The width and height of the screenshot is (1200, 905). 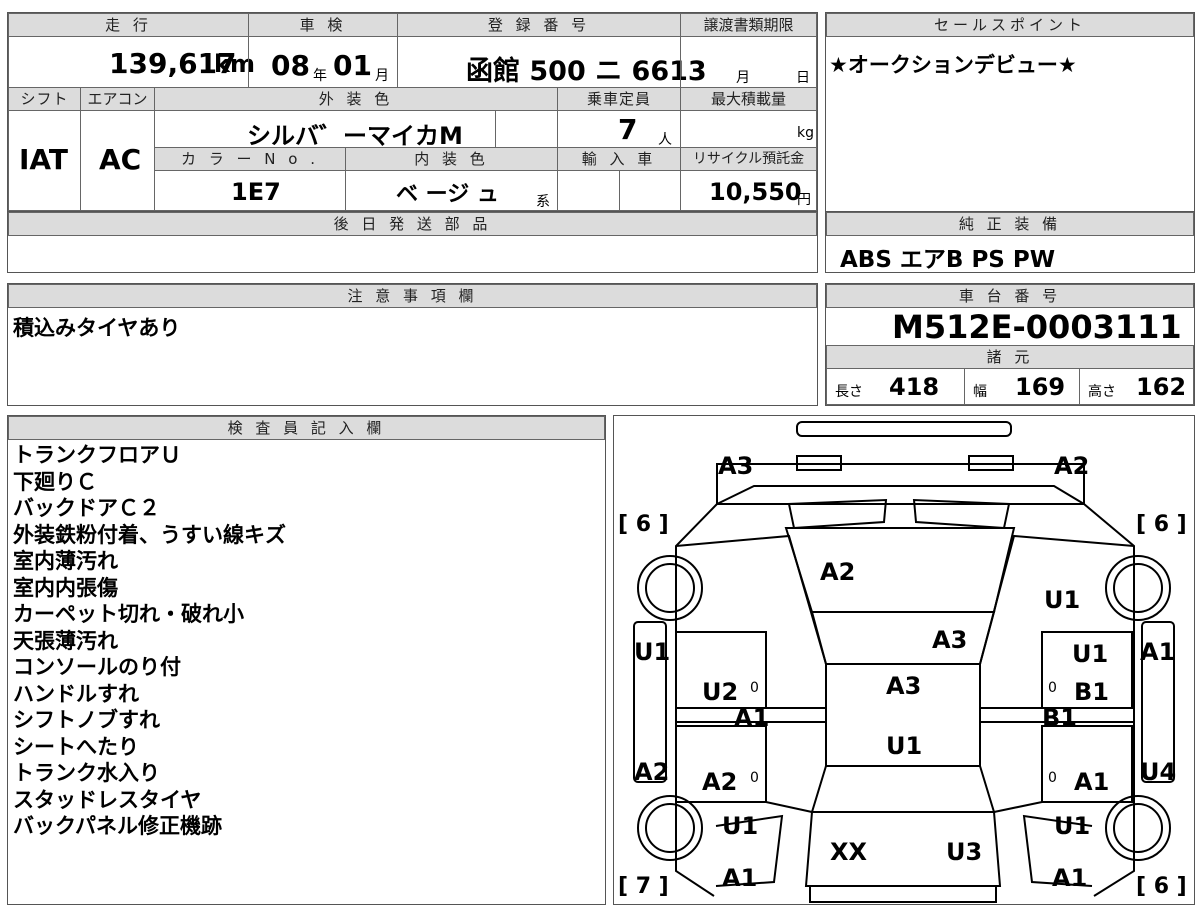 I want to click on inspector-note-line: カーペット切れ・破れ小, so click(x=128, y=614).